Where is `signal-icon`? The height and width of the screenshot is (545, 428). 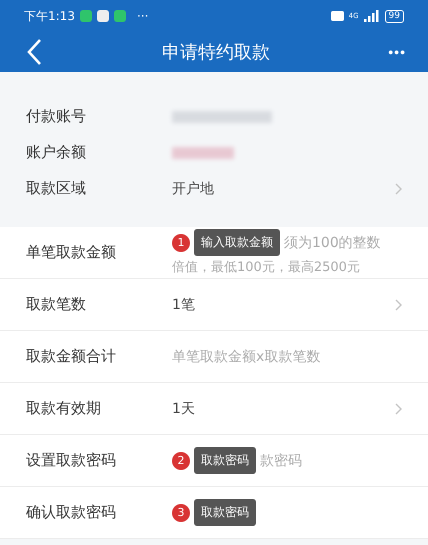
signal-icon is located at coordinates (372, 16).